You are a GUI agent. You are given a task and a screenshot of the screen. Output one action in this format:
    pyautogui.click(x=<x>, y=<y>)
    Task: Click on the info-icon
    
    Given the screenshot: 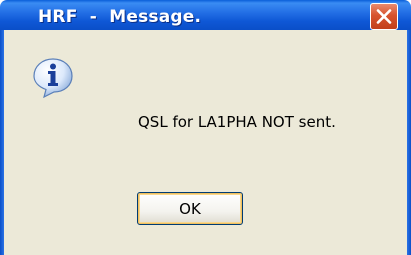 What is the action you would take?
    pyautogui.click(x=53, y=78)
    